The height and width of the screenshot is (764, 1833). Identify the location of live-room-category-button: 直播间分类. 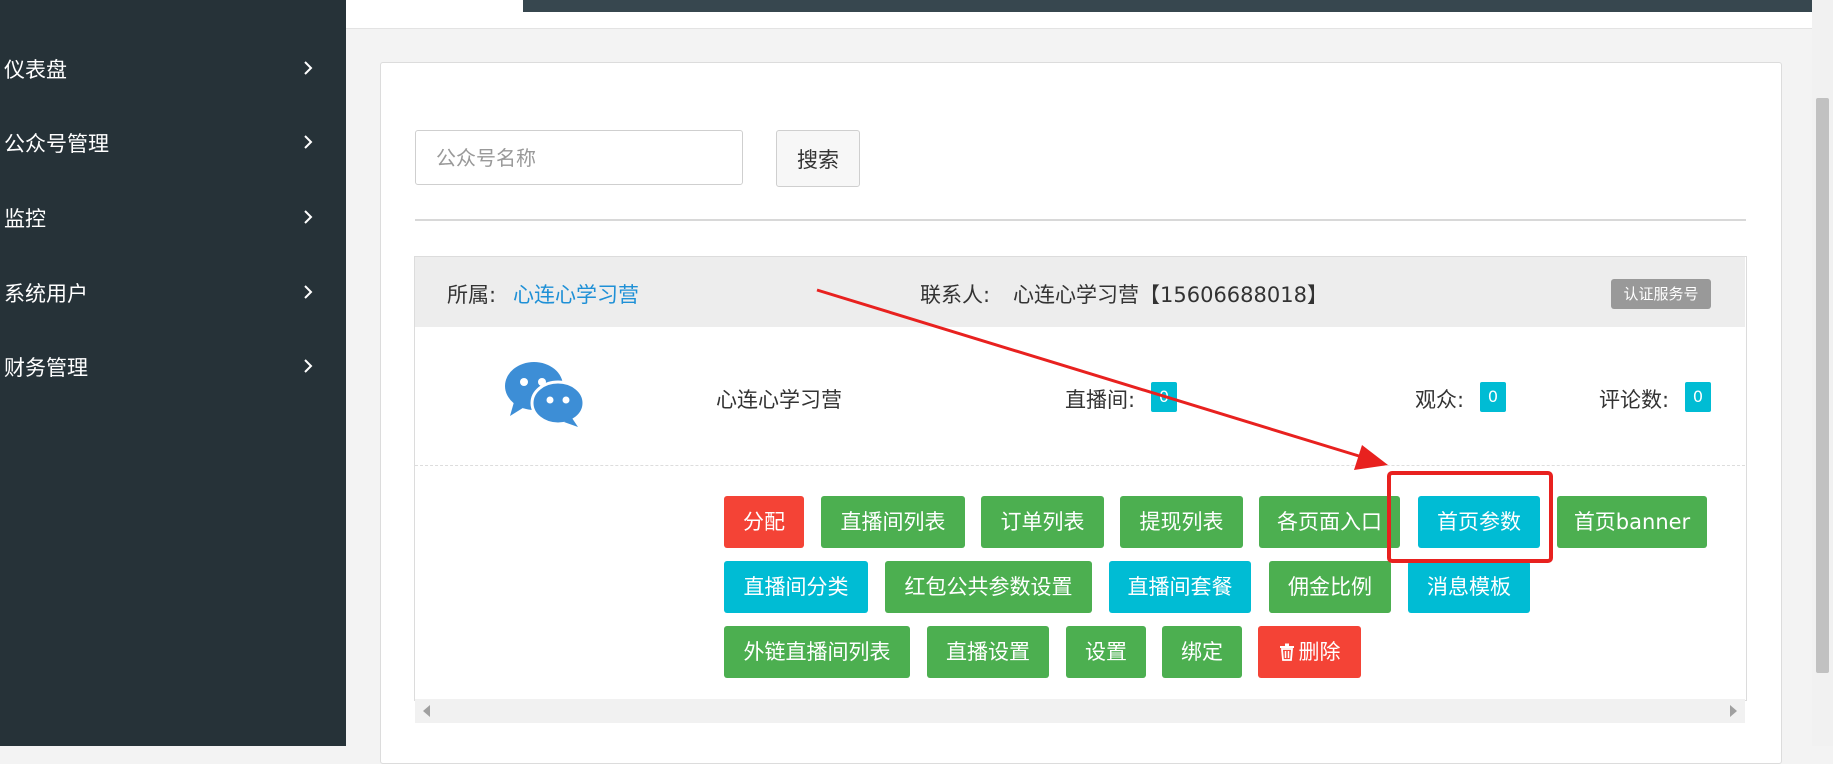
(796, 587).